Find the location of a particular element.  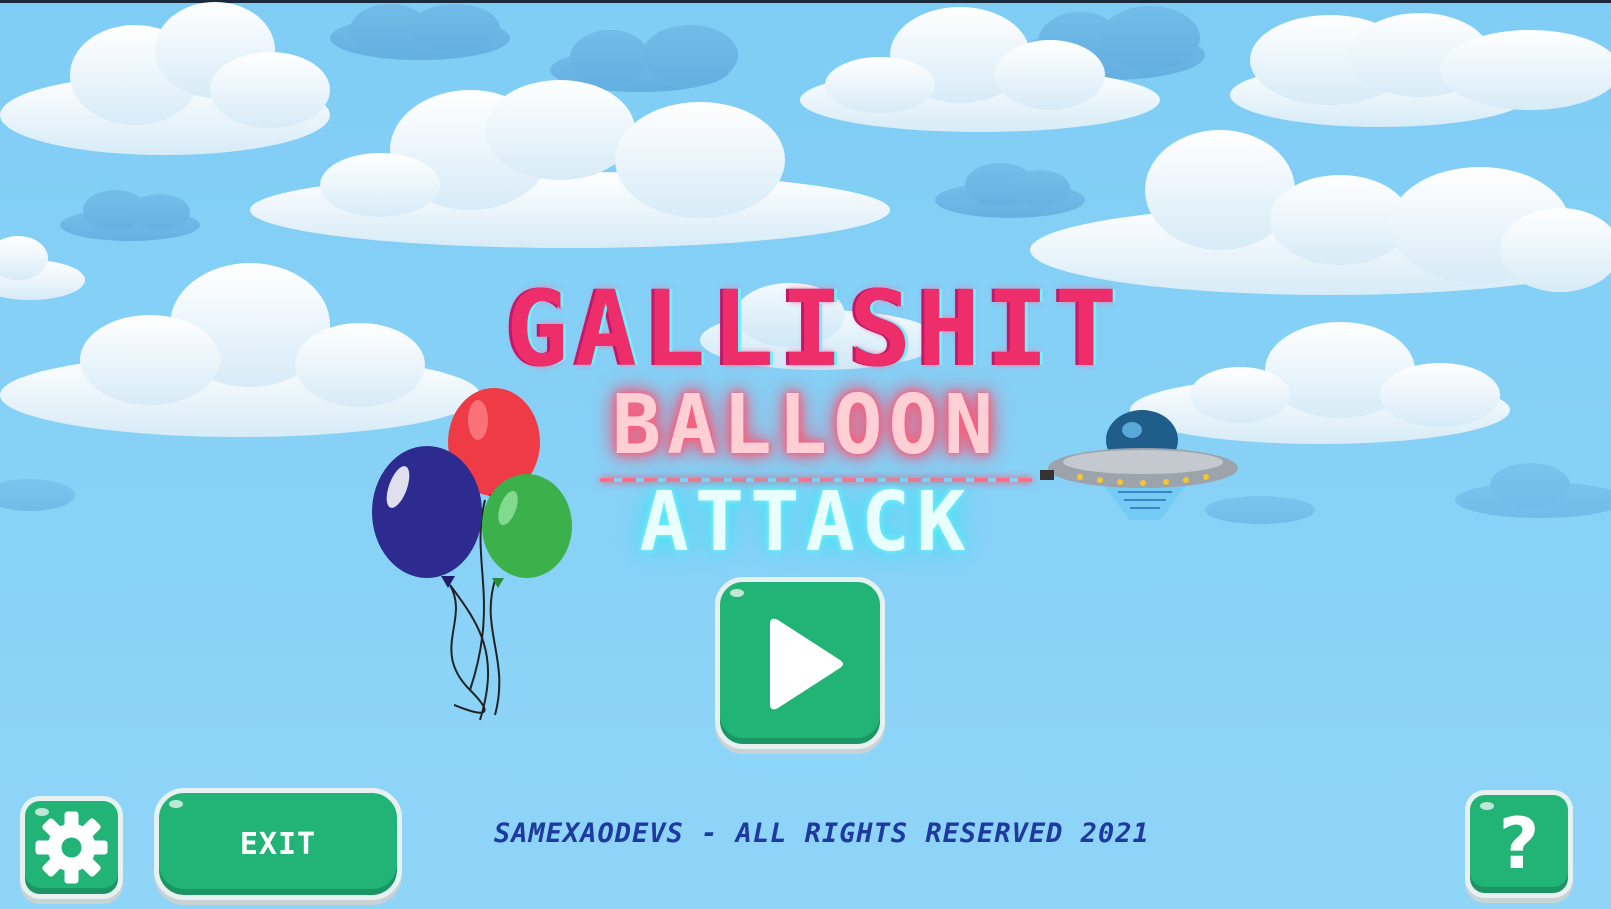

help-button: ? is located at coordinates (1519, 844).